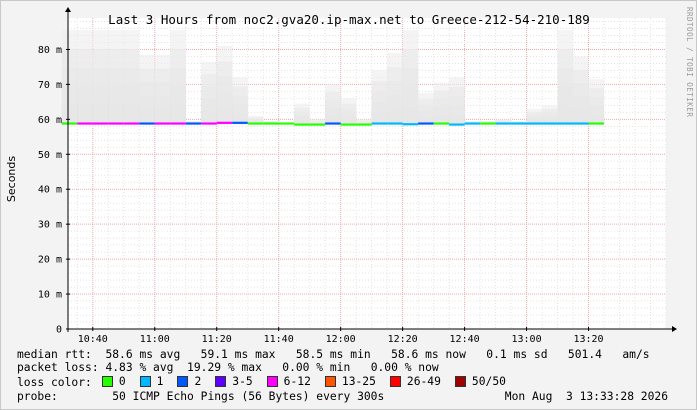  Describe the element at coordinates (674, 329) in the screenshot. I see `x-axis-arrow` at that location.